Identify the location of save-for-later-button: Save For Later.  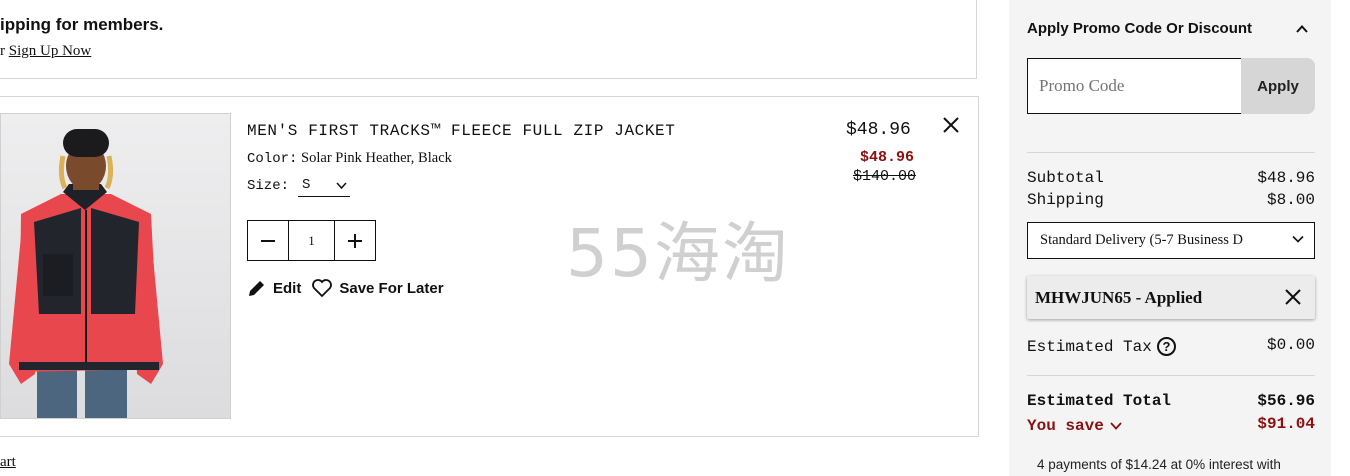
(377, 288).